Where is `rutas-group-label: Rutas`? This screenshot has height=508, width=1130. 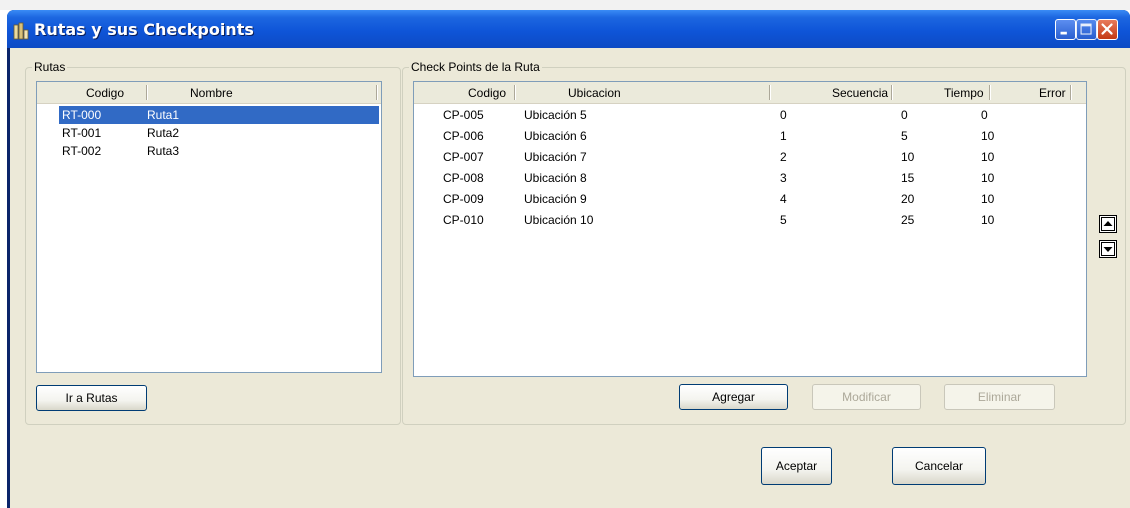 rutas-group-label: Rutas is located at coordinates (50, 67).